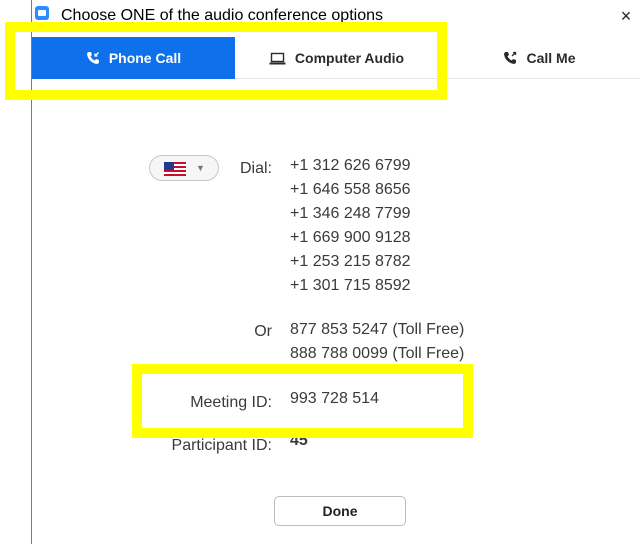  What do you see at coordinates (42, 13) in the screenshot?
I see `zoom-app-icon` at bounding box center [42, 13].